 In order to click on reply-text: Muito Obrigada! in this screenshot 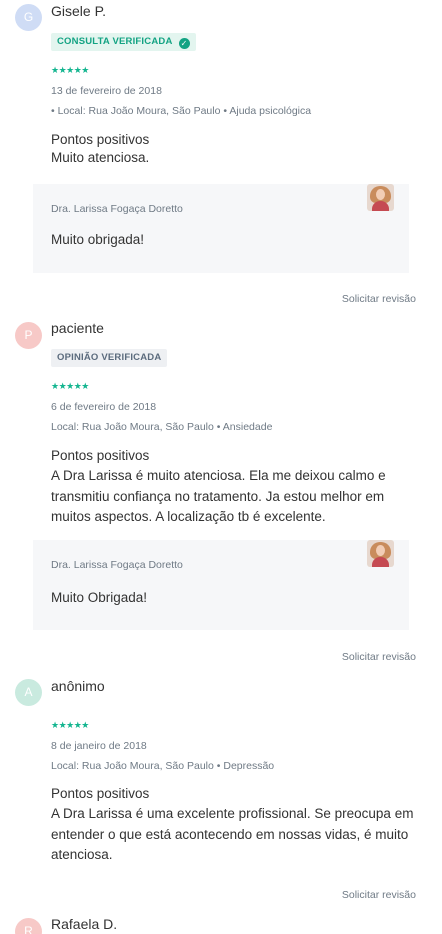, I will do `click(99, 597)`.